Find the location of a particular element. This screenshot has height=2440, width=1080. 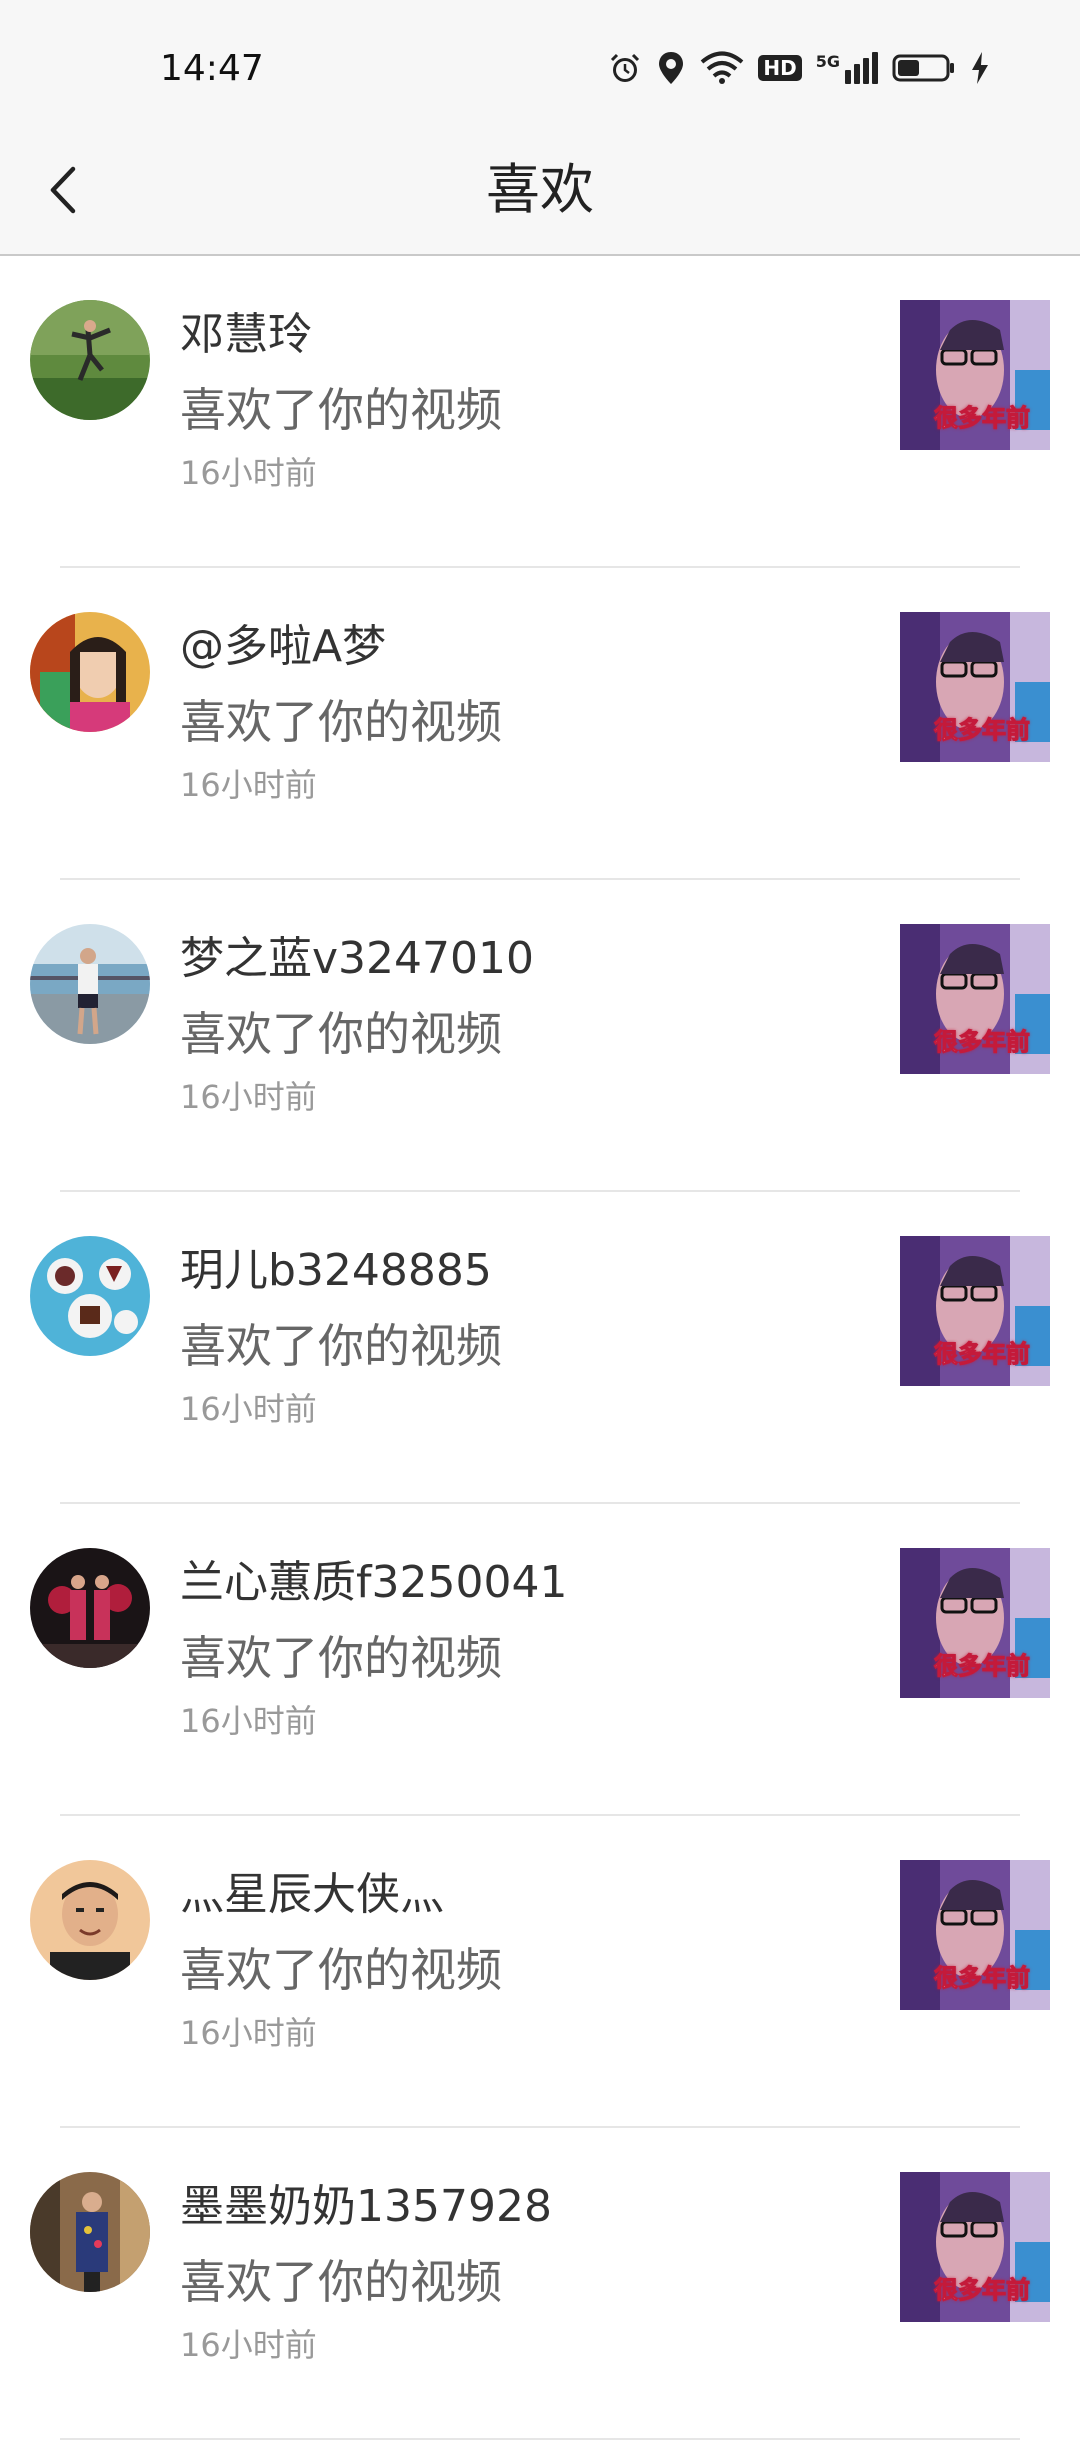

user-name: 兰心蕙质f3250041 is located at coordinates (373, 1578).